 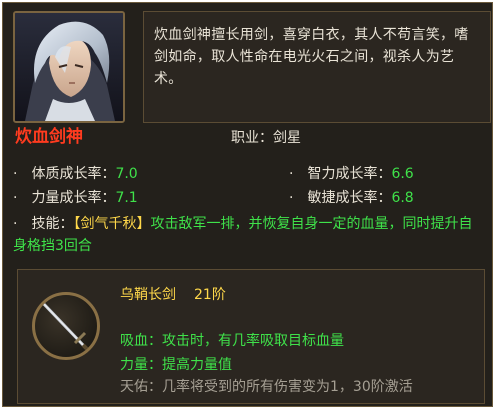 I want to click on sword-icon, so click(x=66, y=326).